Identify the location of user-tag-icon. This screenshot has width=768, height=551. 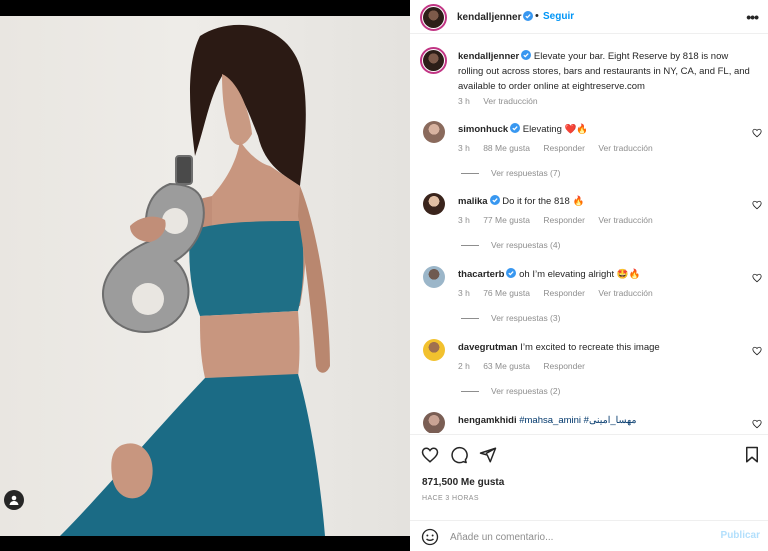
(14, 500).